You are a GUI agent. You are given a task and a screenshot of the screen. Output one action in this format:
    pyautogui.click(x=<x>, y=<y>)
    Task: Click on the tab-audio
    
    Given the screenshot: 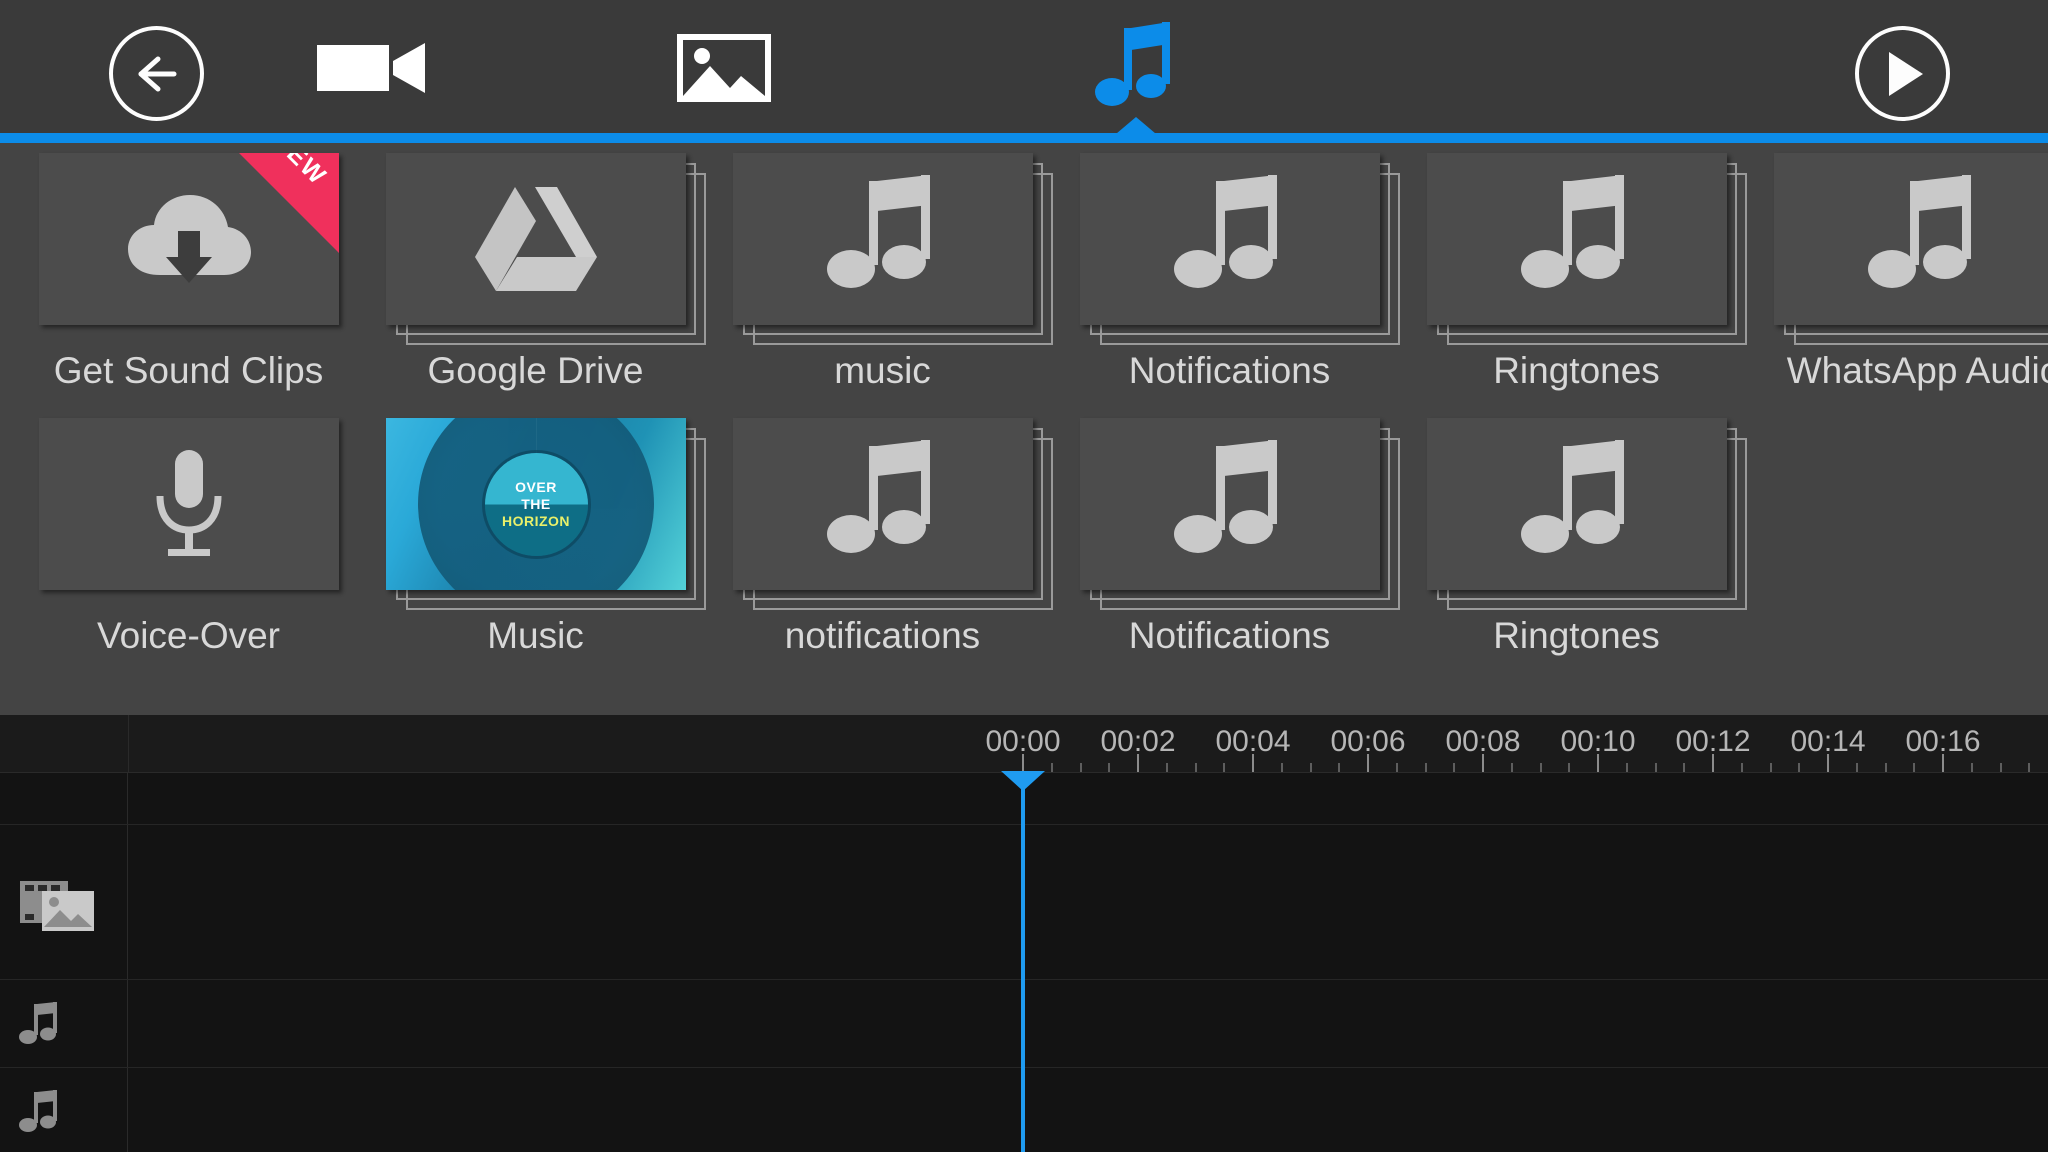 What is the action you would take?
    pyautogui.click(x=1134, y=68)
    